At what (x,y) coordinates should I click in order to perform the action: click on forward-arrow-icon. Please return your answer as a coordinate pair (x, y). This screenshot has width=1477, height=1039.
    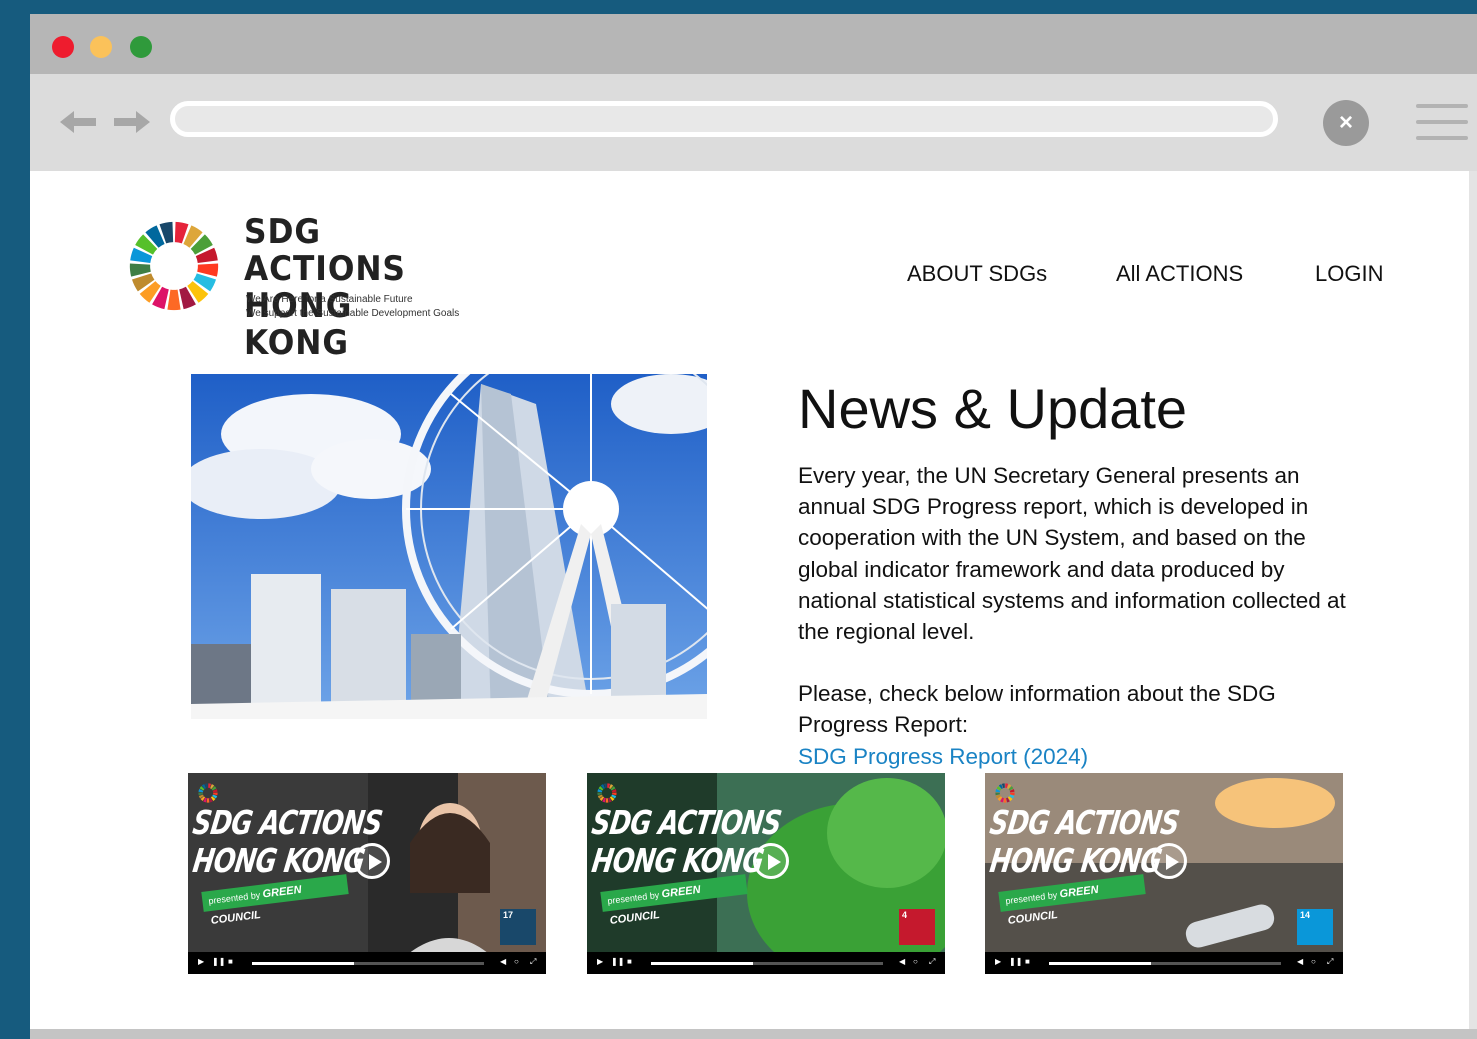
    Looking at the image, I should click on (132, 122).